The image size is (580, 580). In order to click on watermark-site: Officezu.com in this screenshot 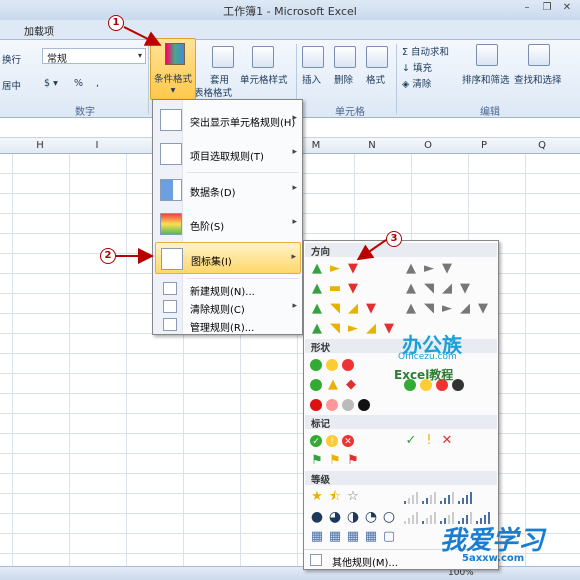, I will do `click(427, 357)`.